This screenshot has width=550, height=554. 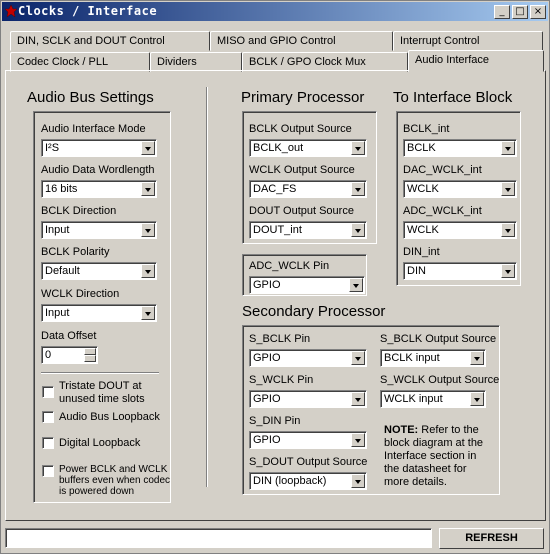 What do you see at coordinates (110, 41) in the screenshot?
I see `tab-din-sclk-dout: DIN, SCLK and DOUT Control` at bounding box center [110, 41].